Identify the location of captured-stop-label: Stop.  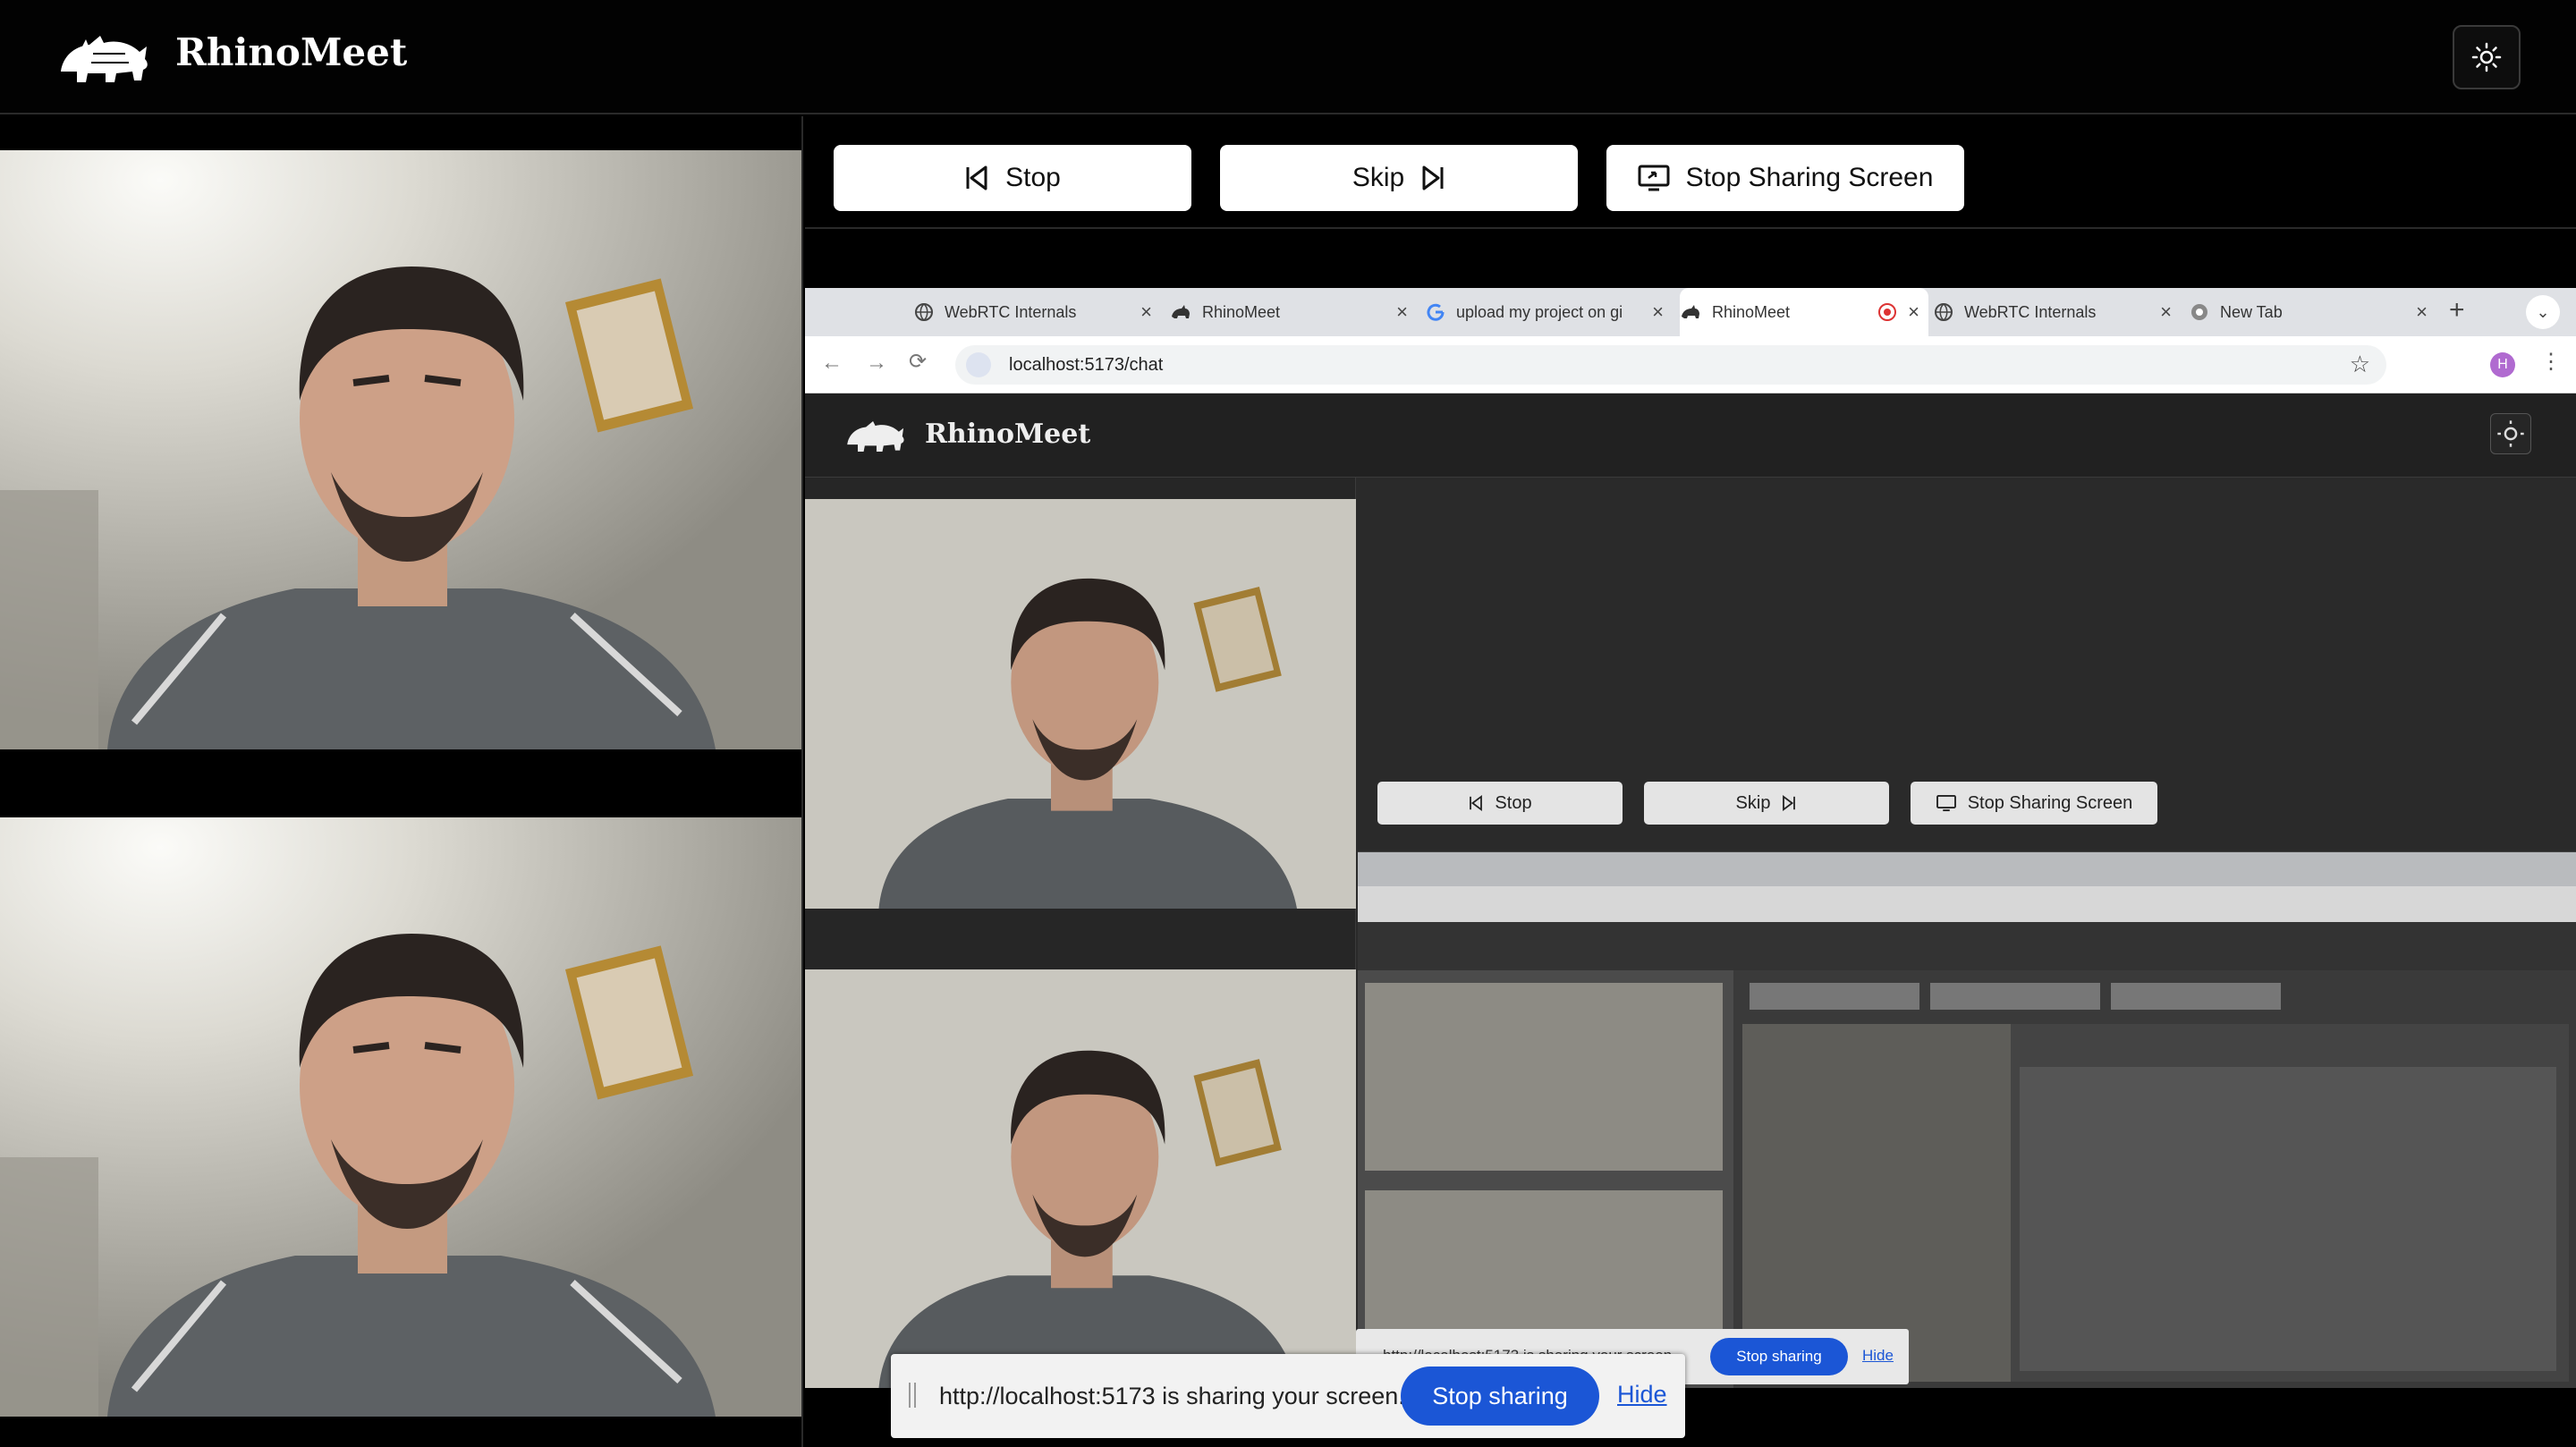
(1513, 802).